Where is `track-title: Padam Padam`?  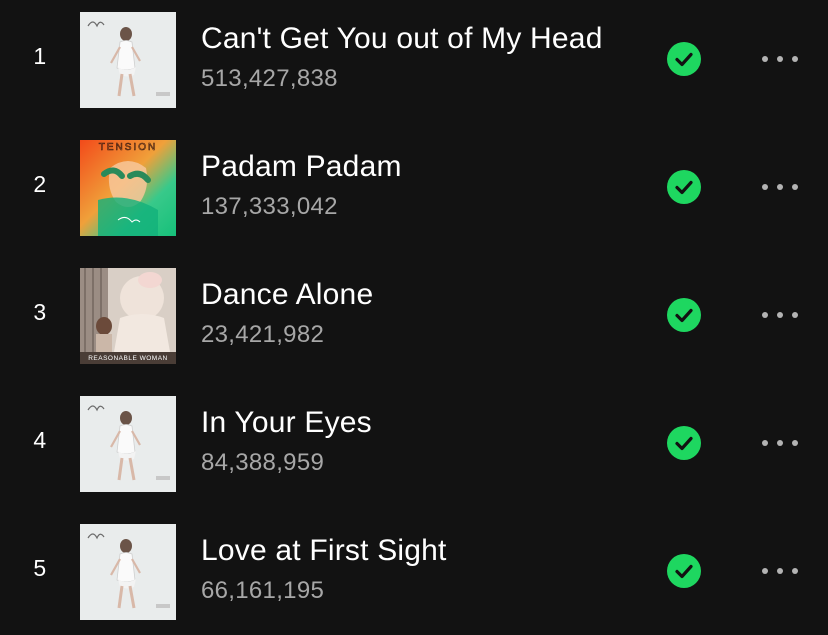
track-title: Padam Padam is located at coordinates (301, 167).